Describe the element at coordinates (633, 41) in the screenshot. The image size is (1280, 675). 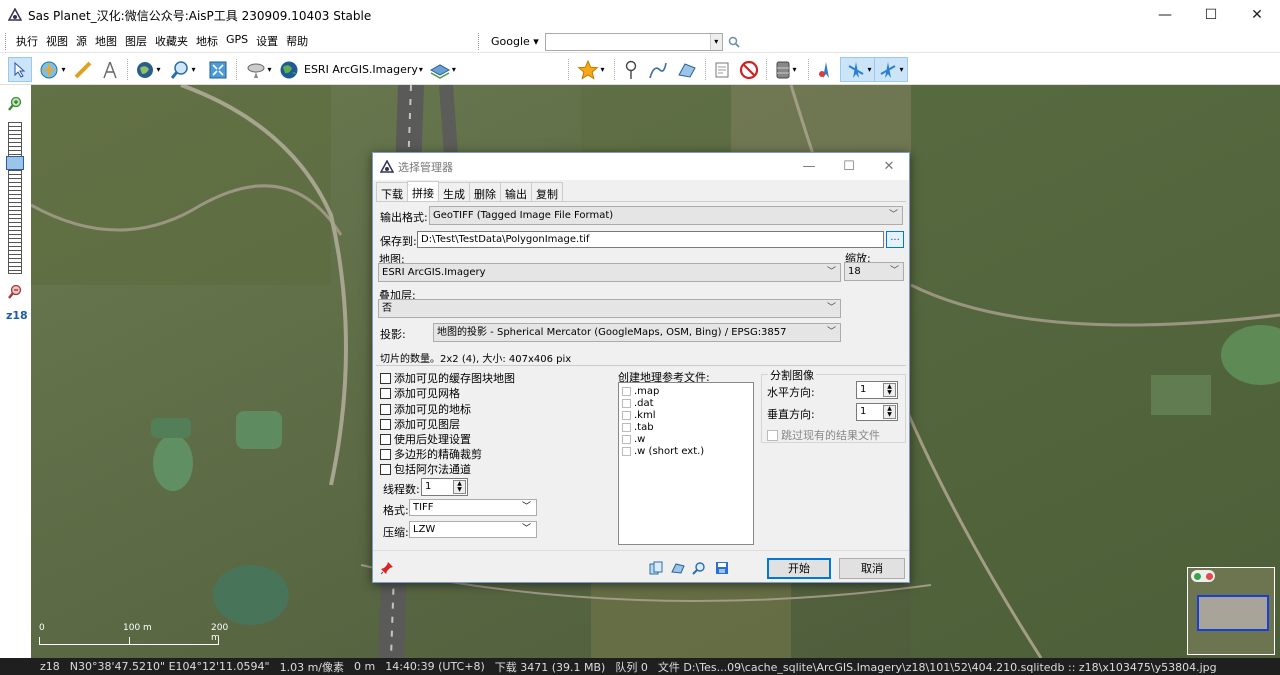
I see `search-input: ▾` at that location.